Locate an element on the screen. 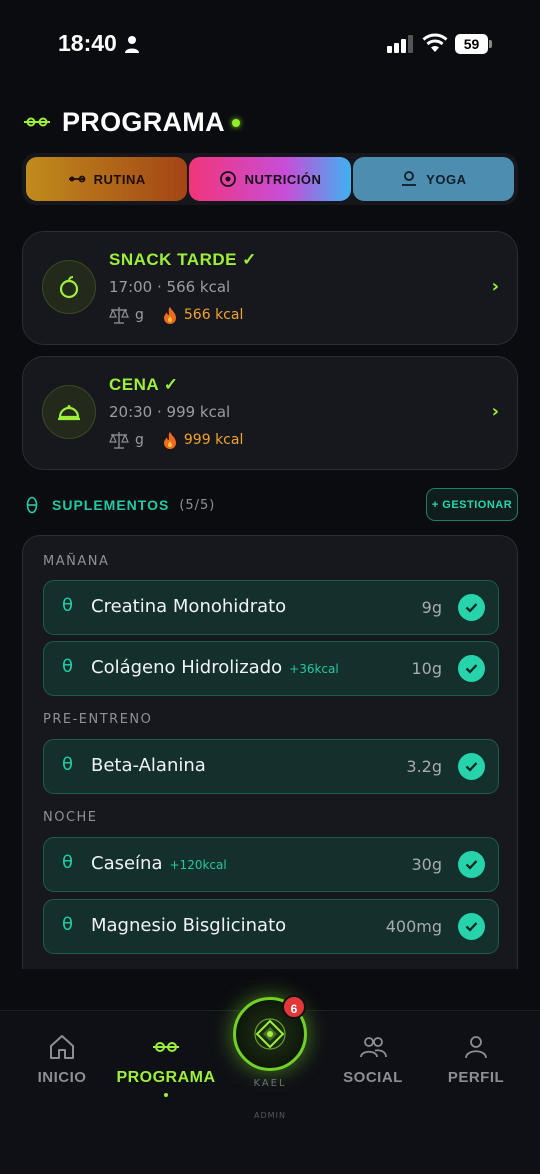 This screenshot has height=1174, width=540. person-status-icon is located at coordinates (132, 44).